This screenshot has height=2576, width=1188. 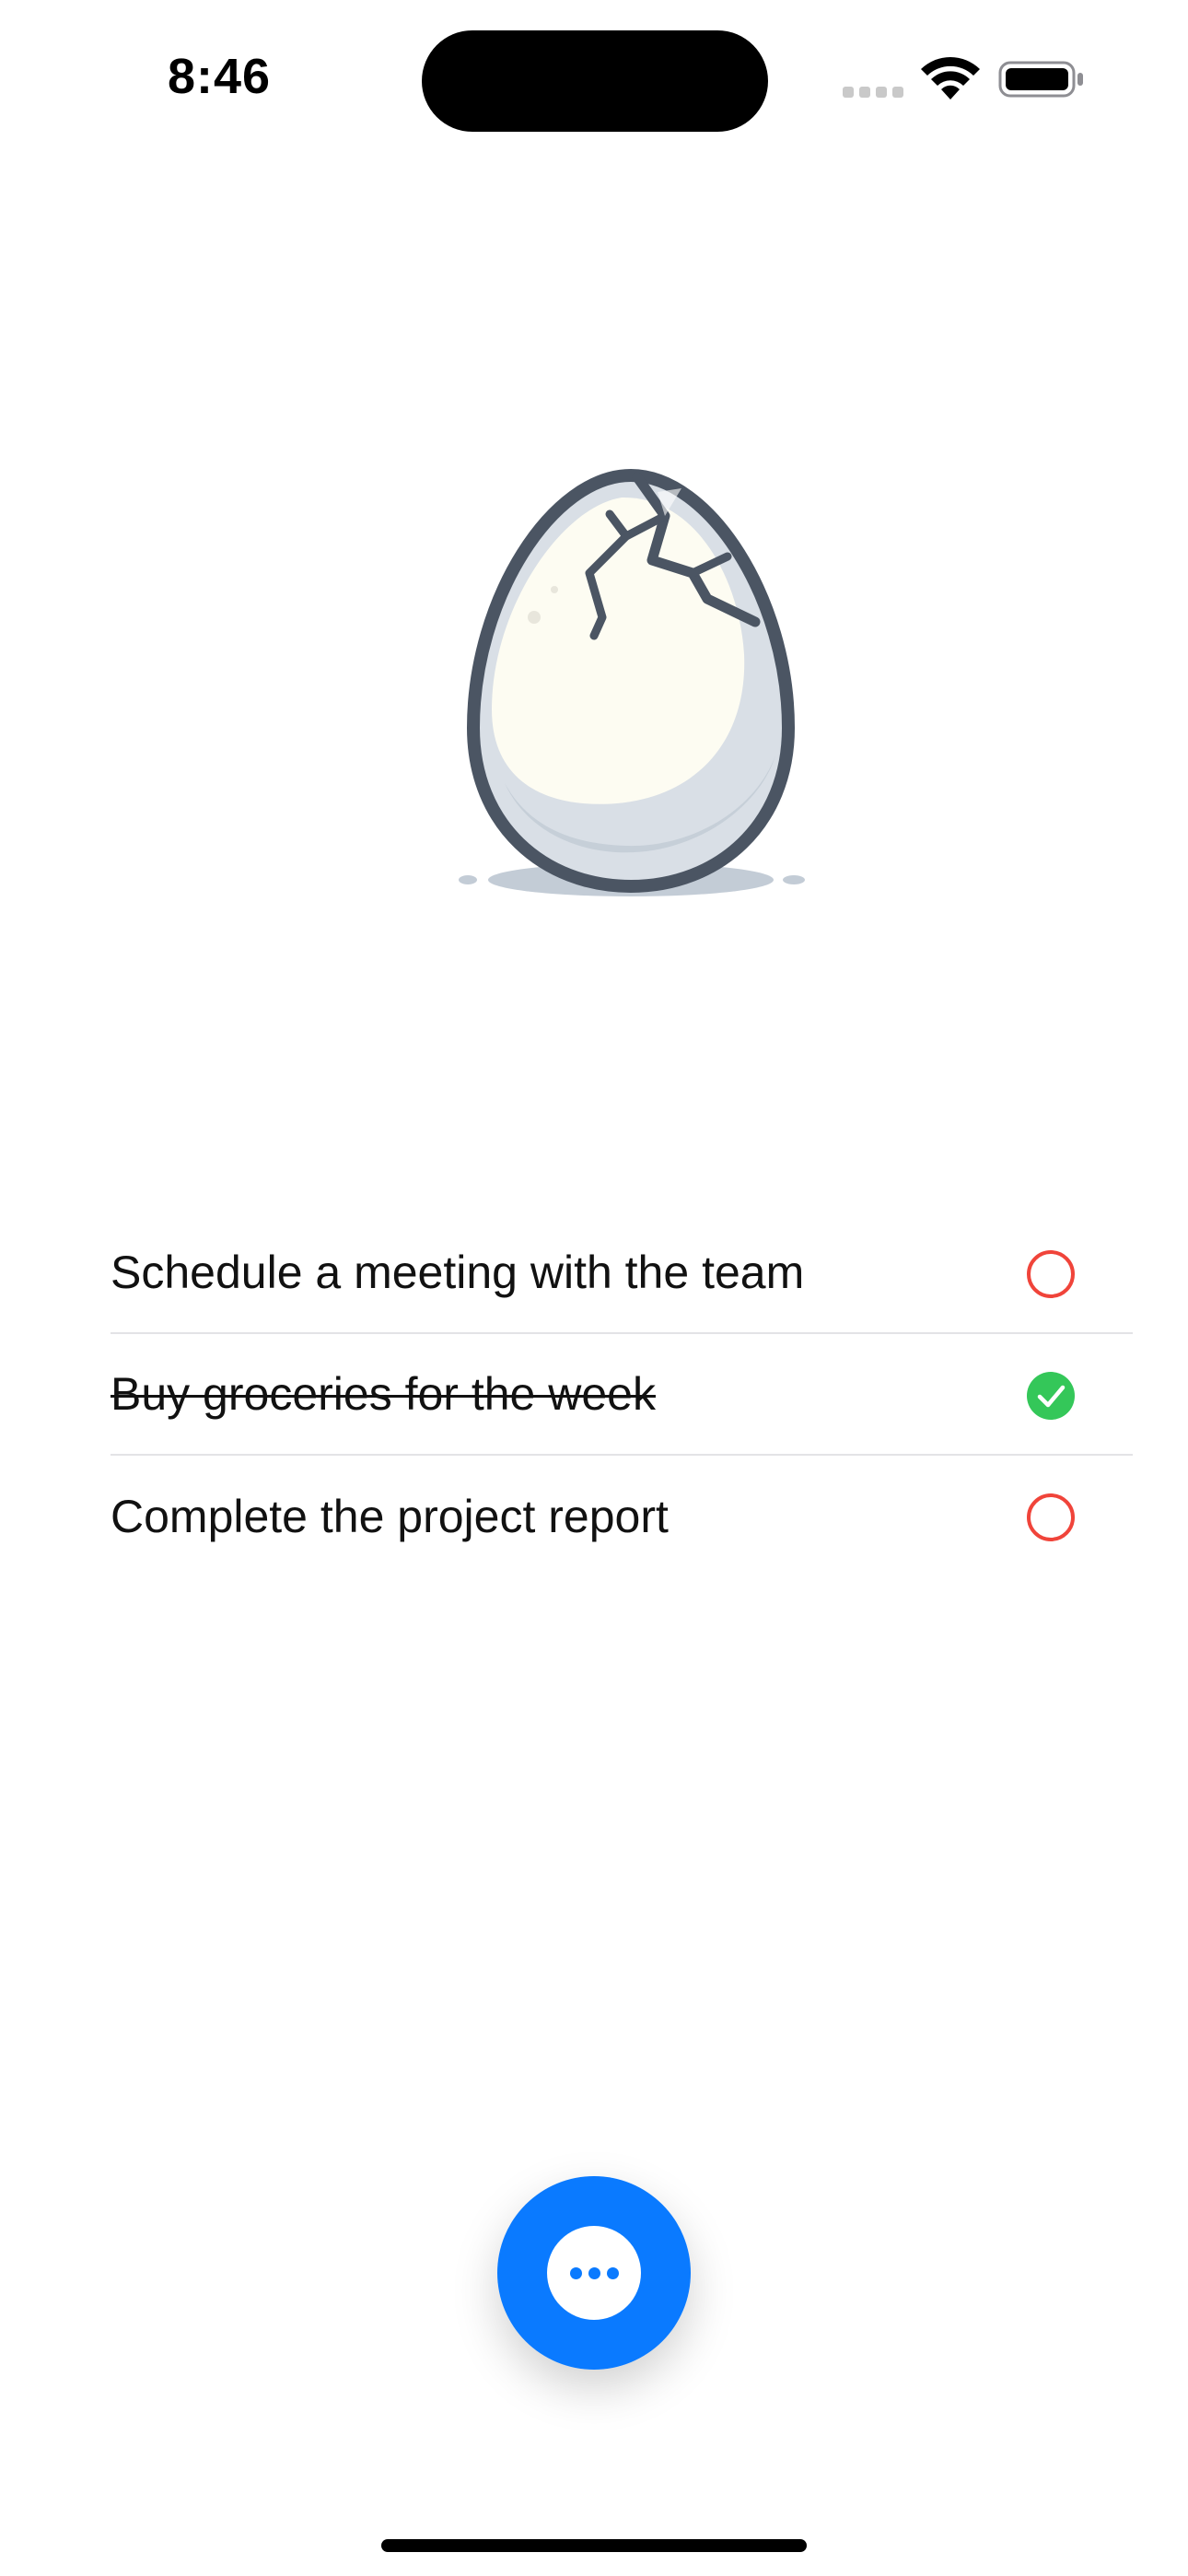 What do you see at coordinates (458, 1272) in the screenshot?
I see `task-label: Schedule a meeting with the team` at bounding box center [458, 1272].